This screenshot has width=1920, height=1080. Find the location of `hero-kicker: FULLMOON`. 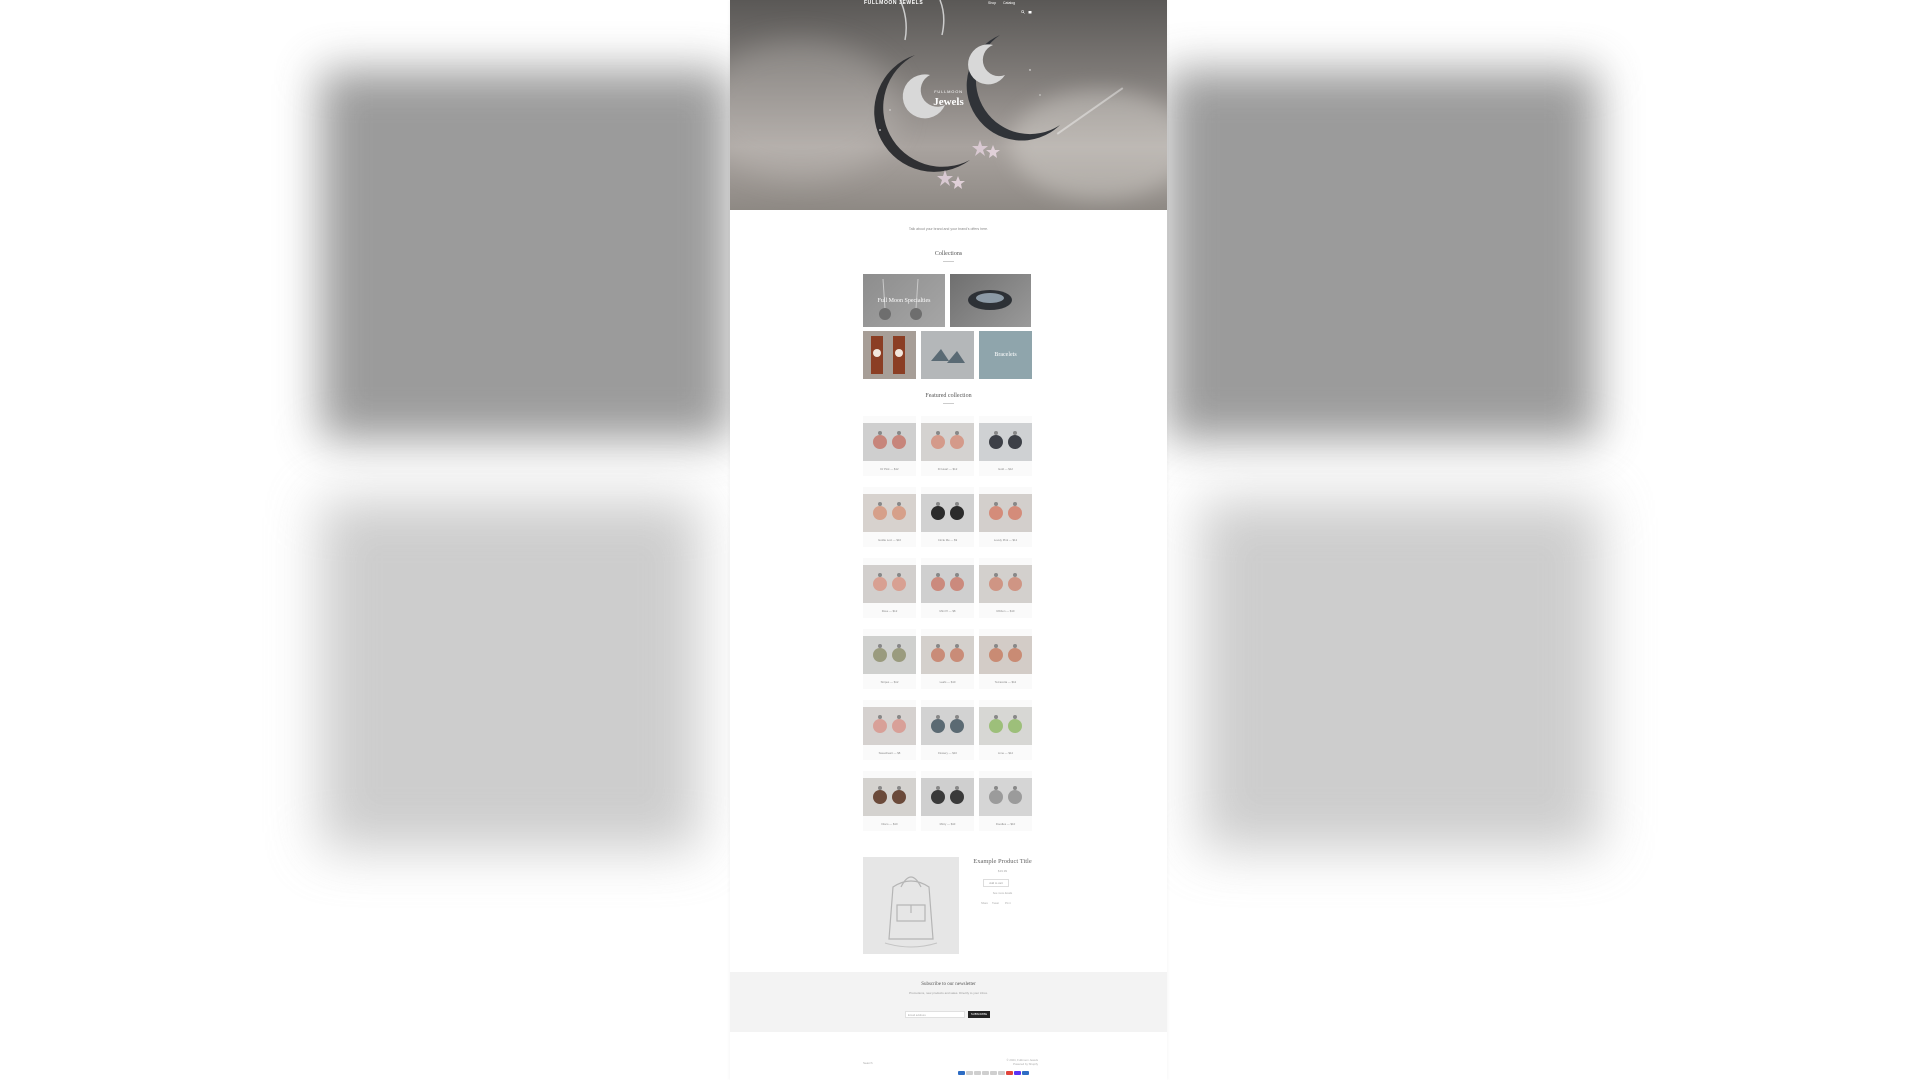

hero-kicker: FULLMOON is located at coordinates (948, 91).